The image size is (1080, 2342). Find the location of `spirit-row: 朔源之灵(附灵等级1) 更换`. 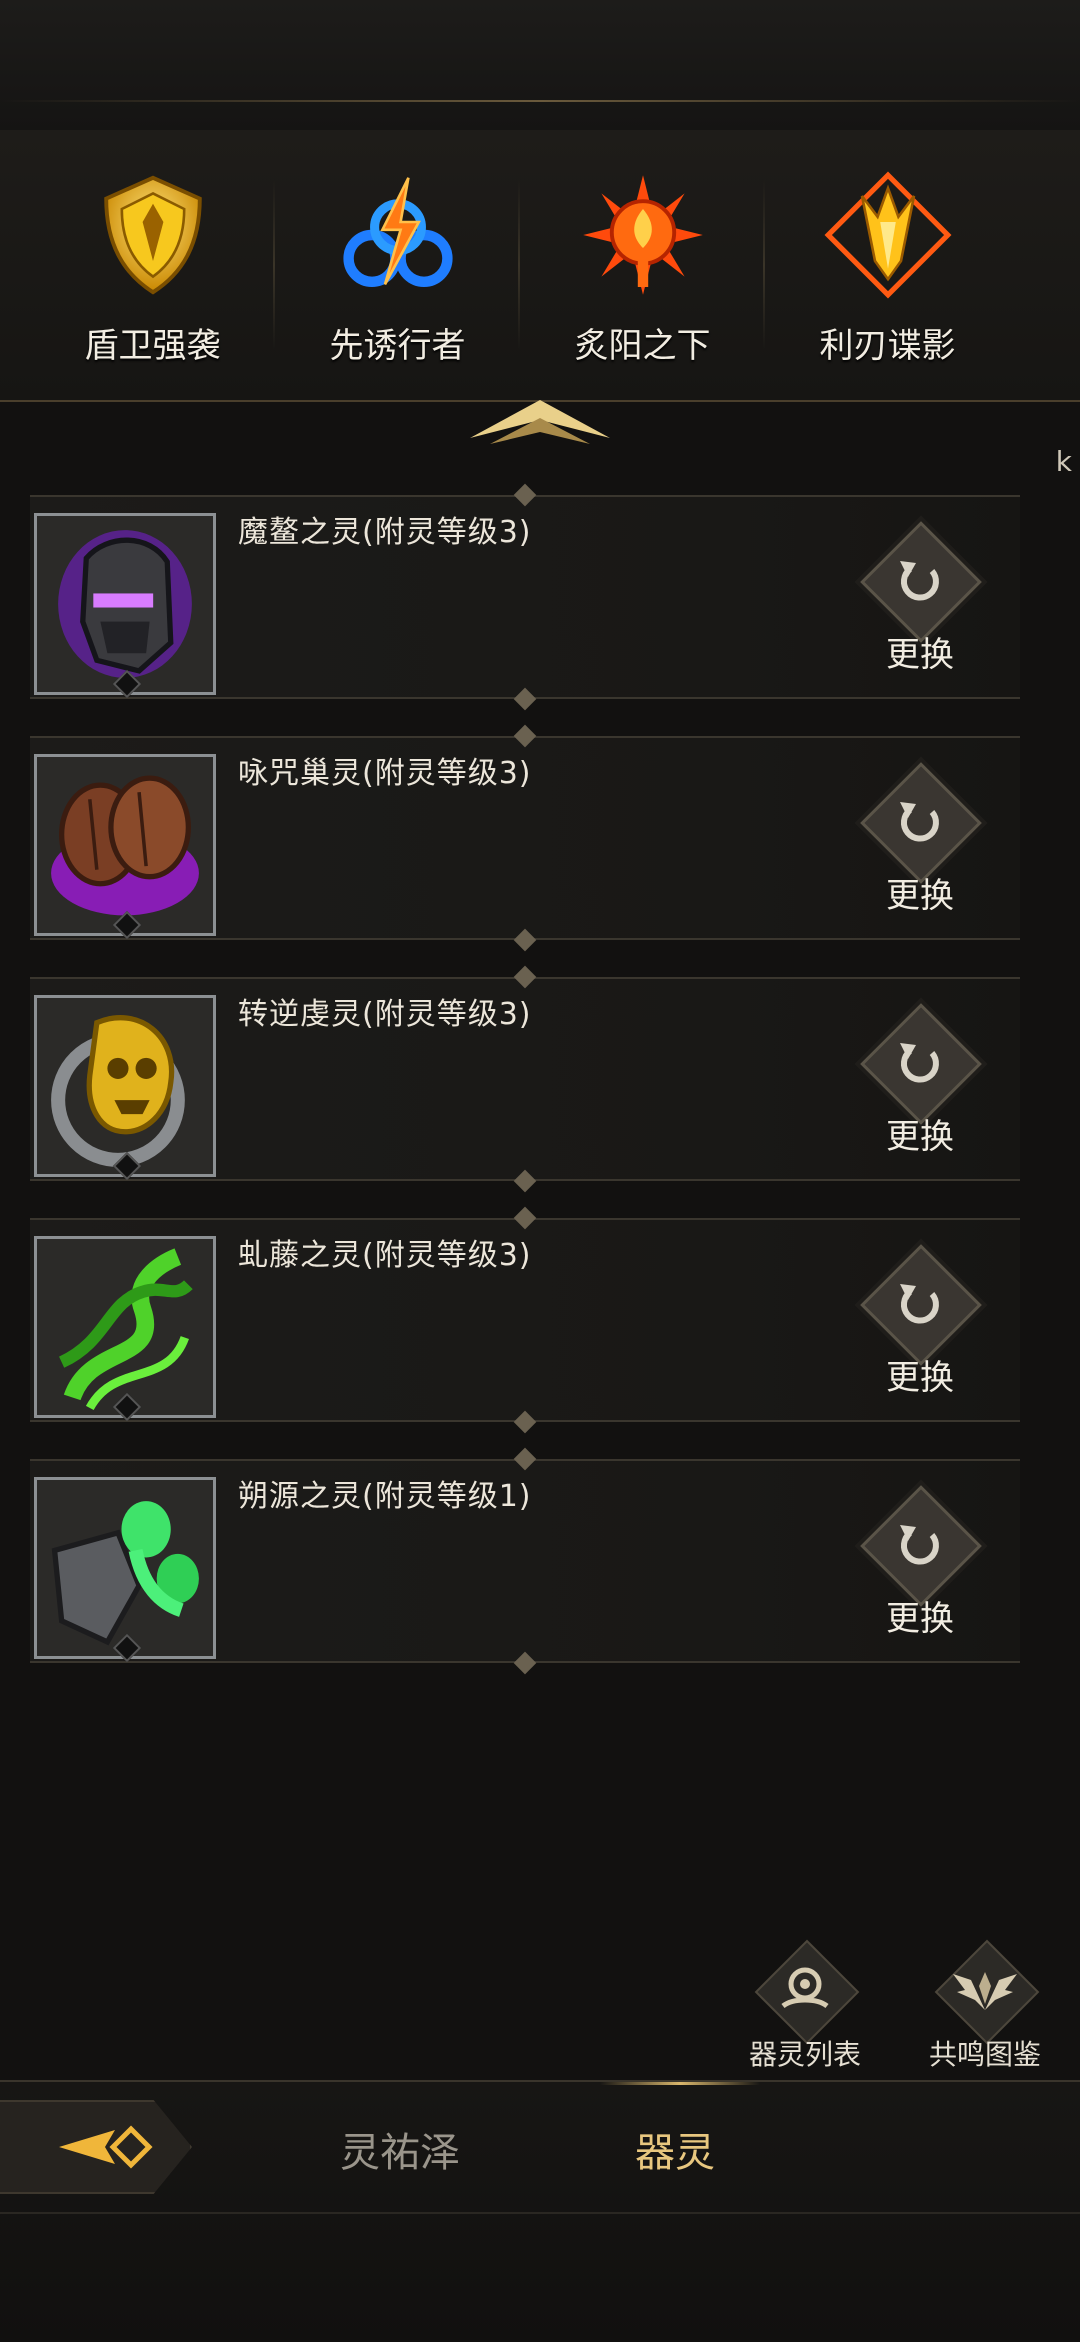

spirit-row: 朔源之灵(附灵等级1) 更换 is located at coordinates (525, 1561).